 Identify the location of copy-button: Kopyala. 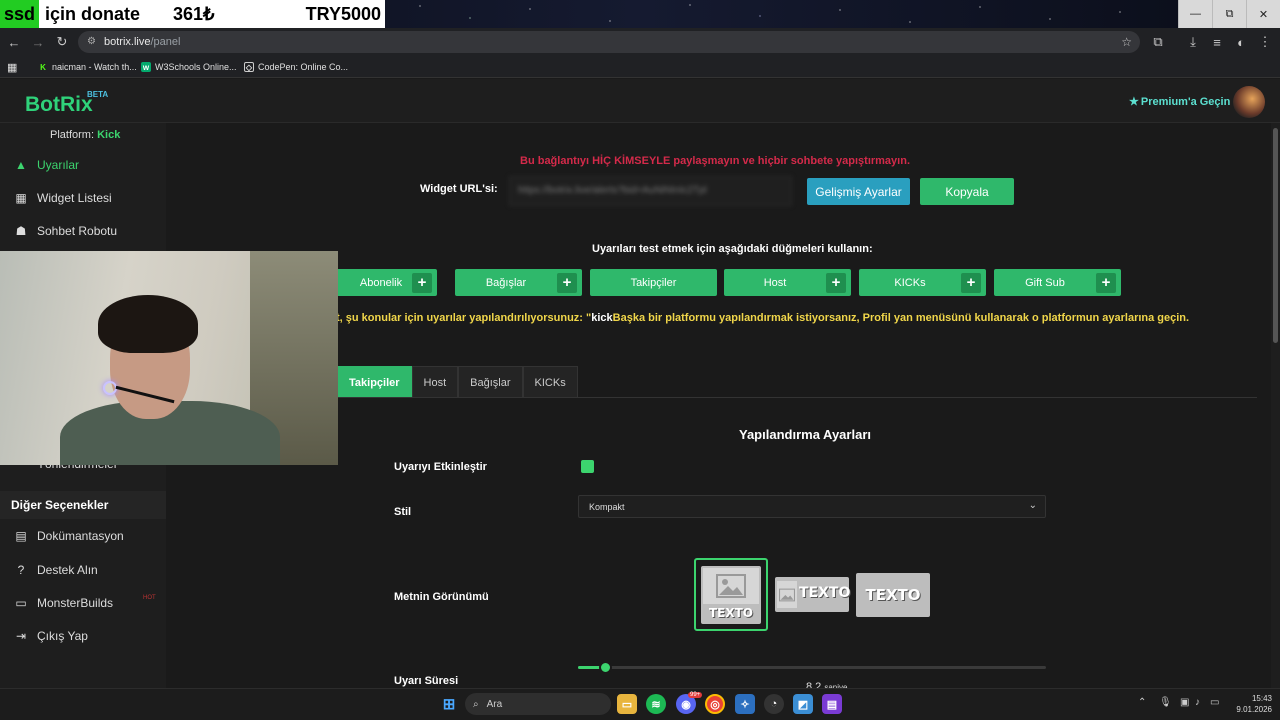
(967, 191).